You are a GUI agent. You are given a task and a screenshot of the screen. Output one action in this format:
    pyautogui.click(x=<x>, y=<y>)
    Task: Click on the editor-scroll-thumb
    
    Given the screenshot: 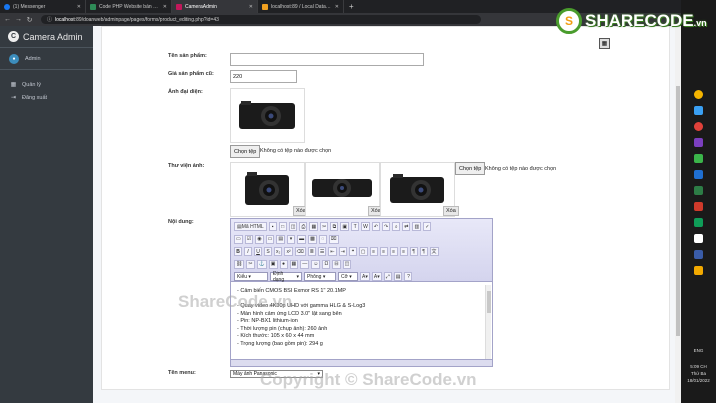 What is the action you would take?
    pyautogui.click(x=489, y=302)
    